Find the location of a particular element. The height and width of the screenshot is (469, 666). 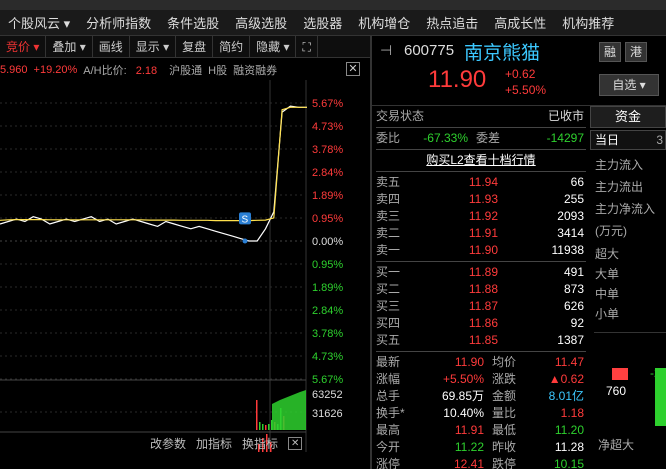

chart-info-row: 5.960 +19.20% A/H比价: 2.18 沪股通 H股 融资融券 is located at coordinates (185, 70).